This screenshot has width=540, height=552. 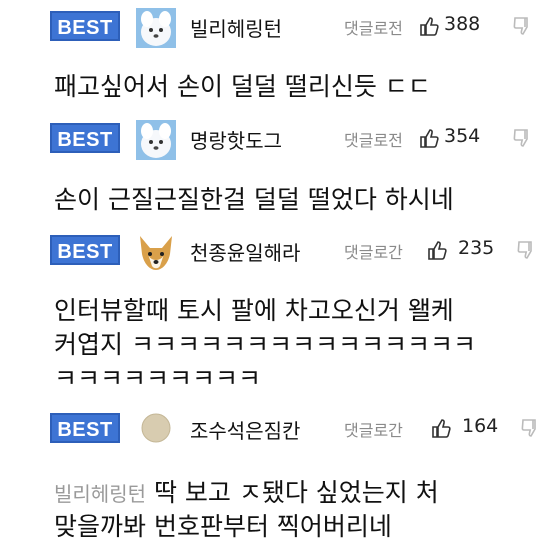 I want to click on like-count: 354, so click(x=462, y=136).